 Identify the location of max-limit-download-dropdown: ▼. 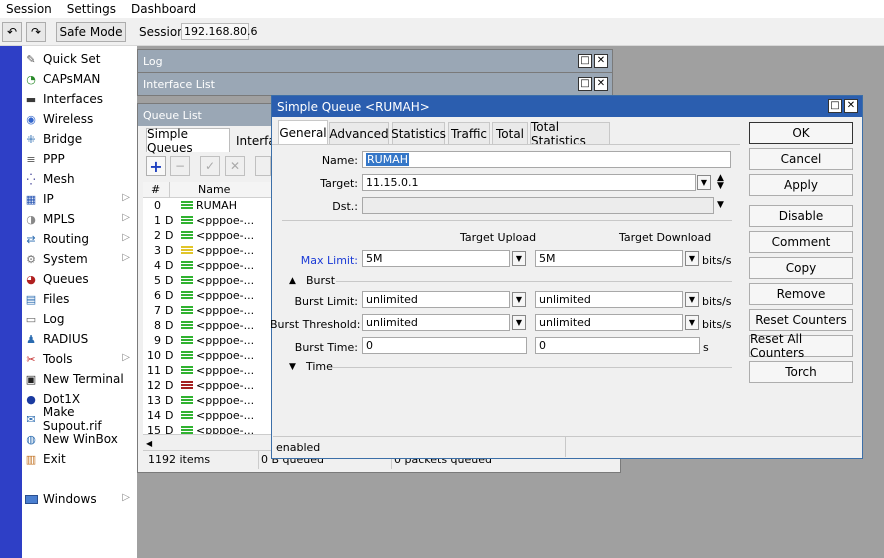
(692, 258).